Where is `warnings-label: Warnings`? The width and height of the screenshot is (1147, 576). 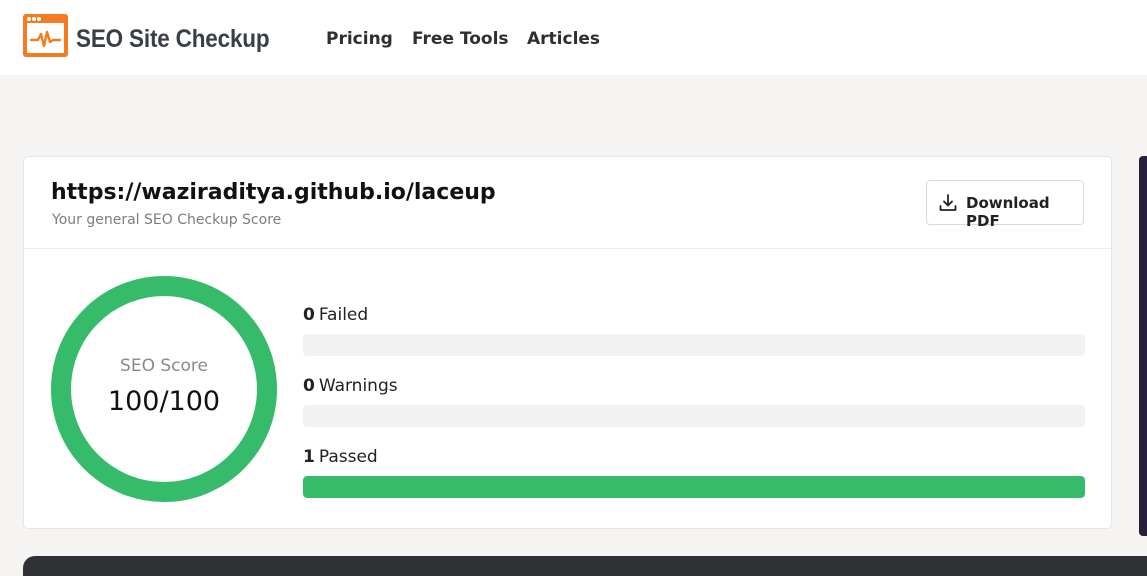 warnings-label: Warnings is located at coordinates (358, 386).